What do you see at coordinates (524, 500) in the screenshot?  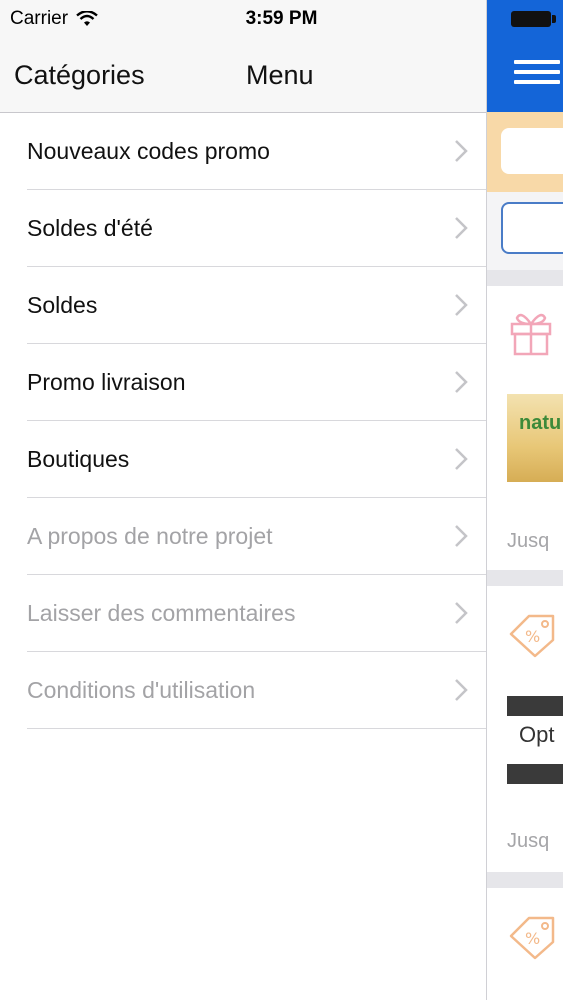 I see `content-pane-peek: natu Jusq % Opt Jusq %` at bounding box center [524, 500].